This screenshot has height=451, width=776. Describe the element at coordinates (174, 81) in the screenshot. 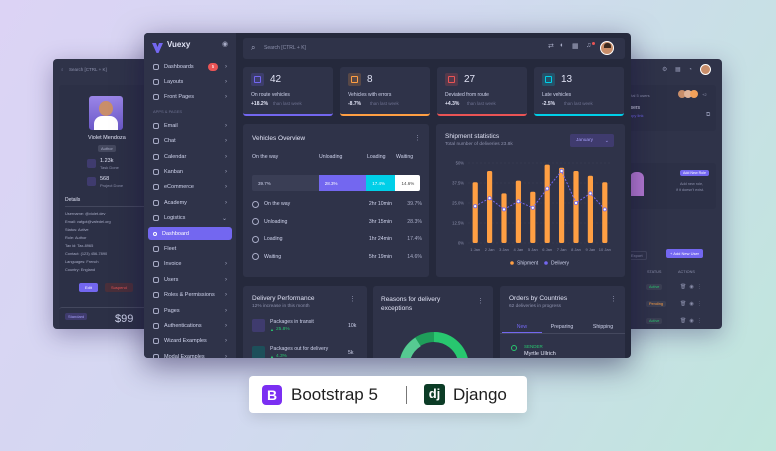

I see `sidebar-item-label: Layouts` at that location.